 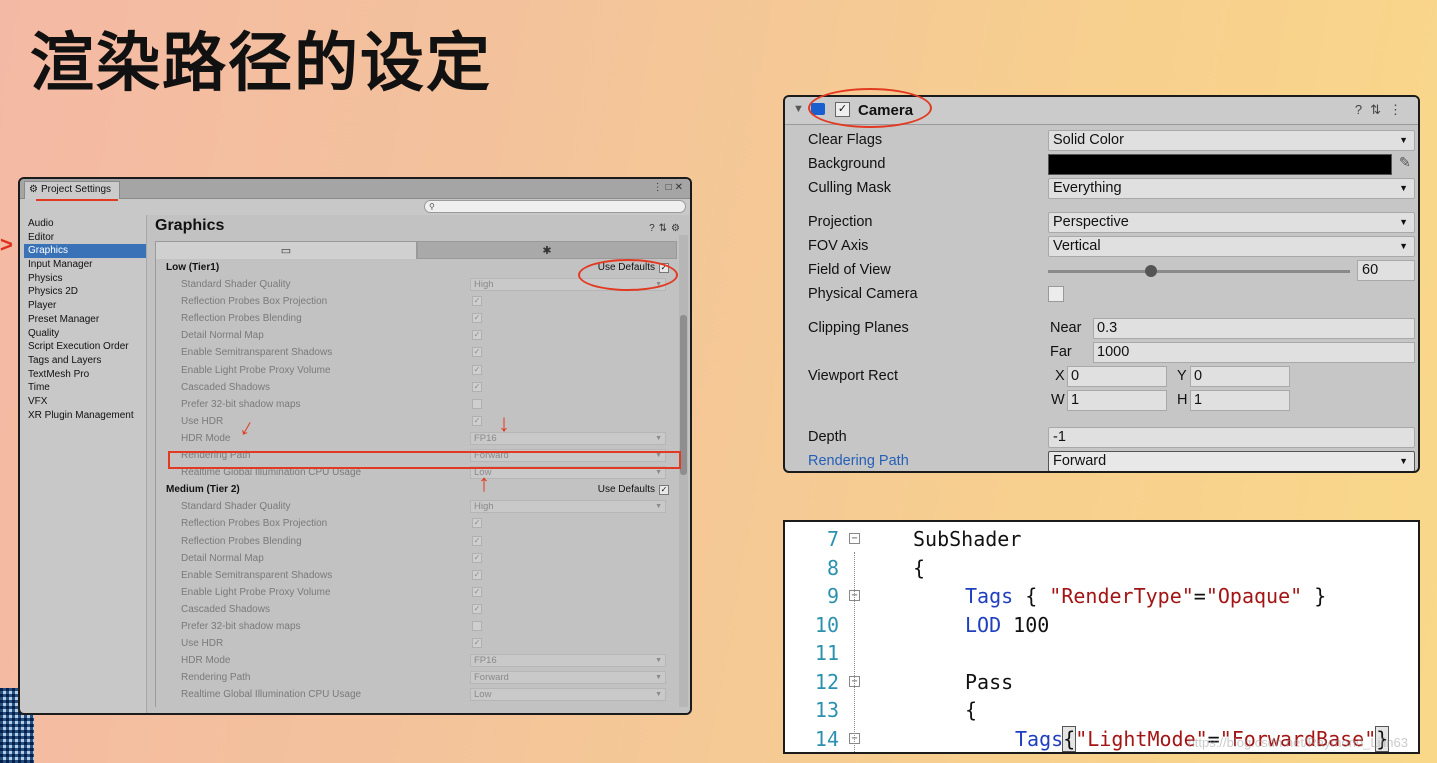 What do you see at coordinates (1297, 742) in the screenshot?
I see `watermark: https://blog.csdn.net/Raymond_Lilin63` at bounding box center [1297, 742].